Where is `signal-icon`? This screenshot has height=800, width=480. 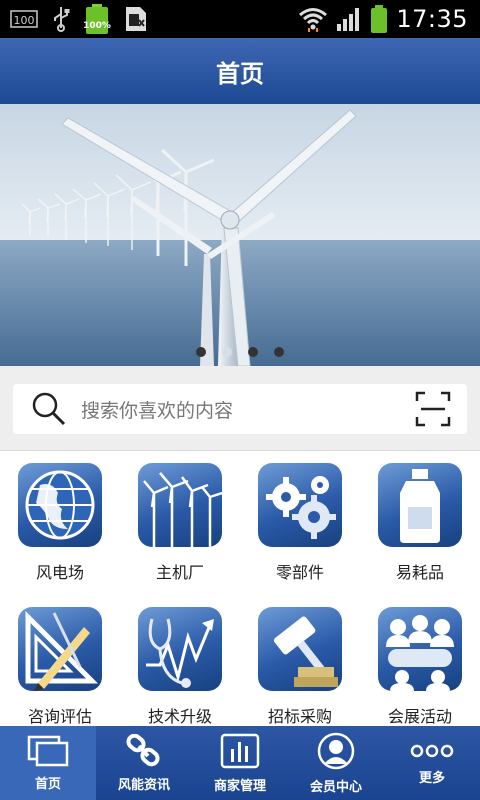 signal-icon is located at coordinates (348, 19).